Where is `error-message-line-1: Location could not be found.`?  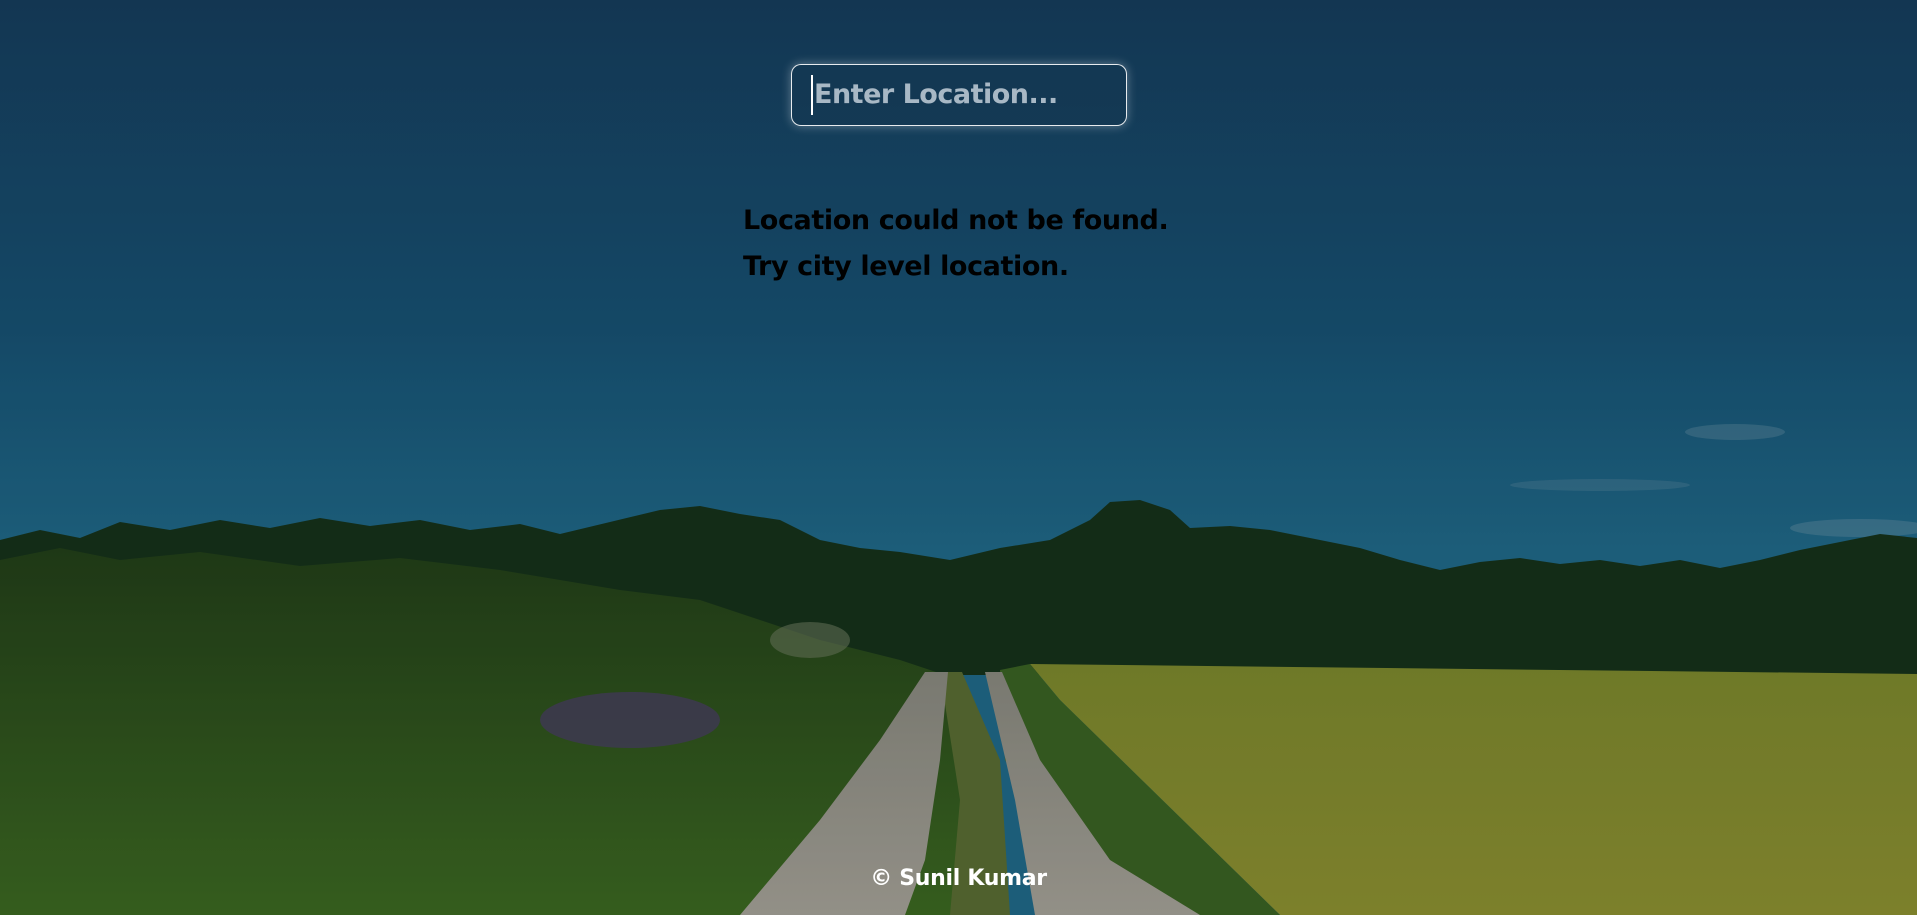 error-message-line-1: Location could not be found. is located at coordinates (956, 220).